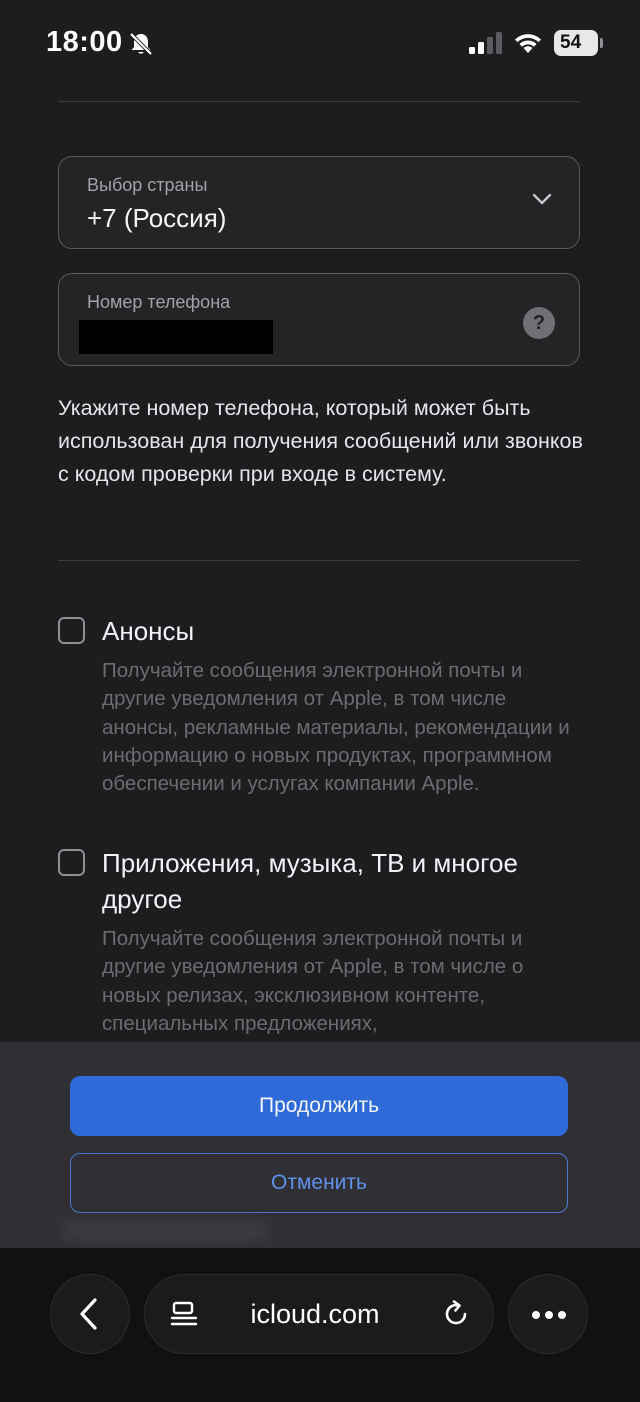 This screenshot has width=640, height=1402. I want to click on apps-music-tv-title: Приложения, музыка, ТВ и многое другое, so click(342, 881).